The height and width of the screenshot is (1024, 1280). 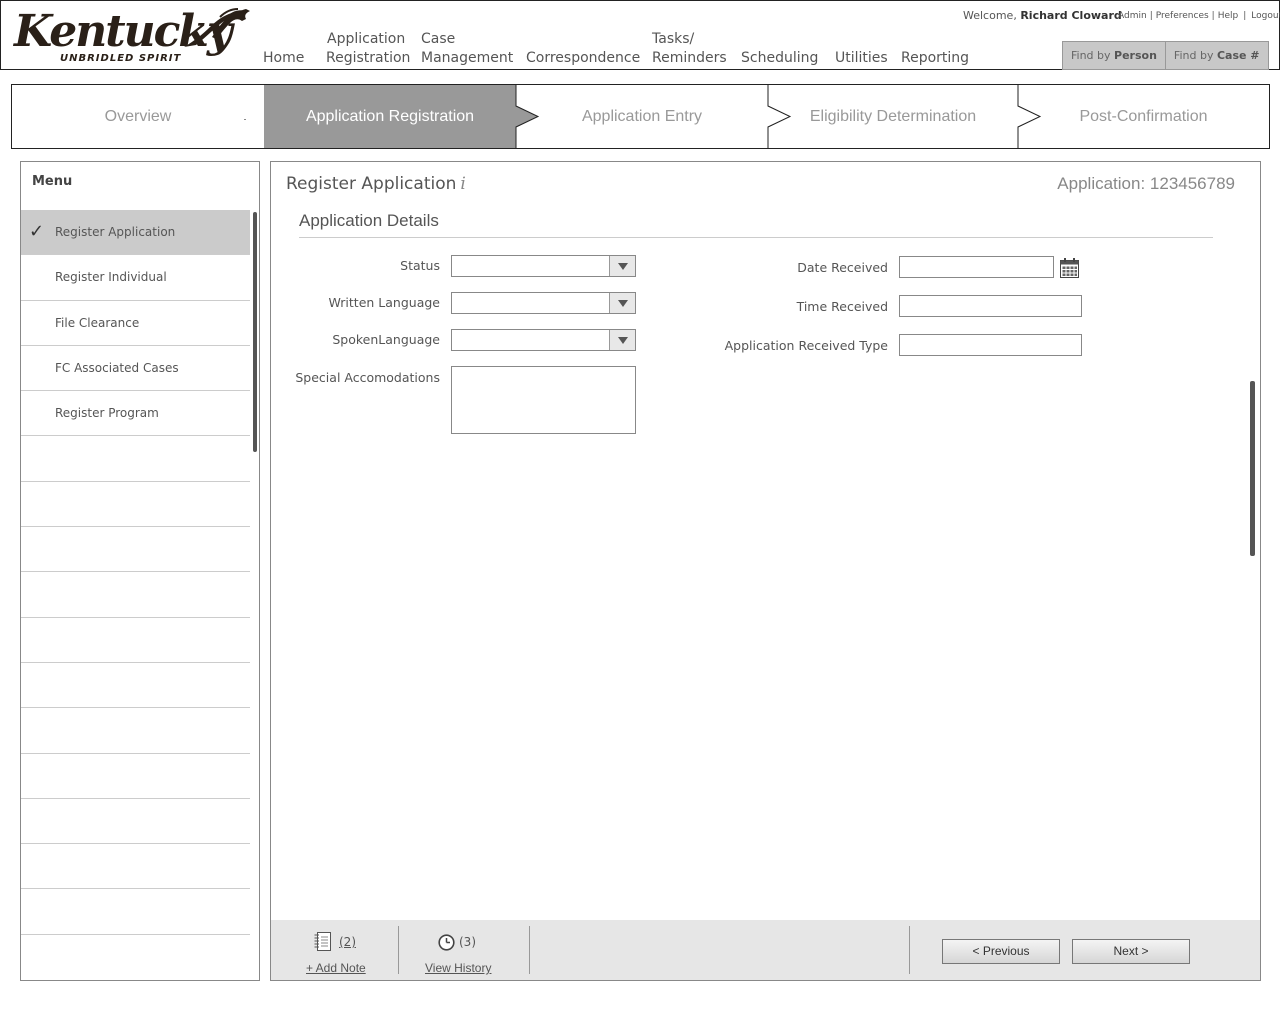 I want to click on find-by-case-prefix: Find by, so click(x=1193, y=55).